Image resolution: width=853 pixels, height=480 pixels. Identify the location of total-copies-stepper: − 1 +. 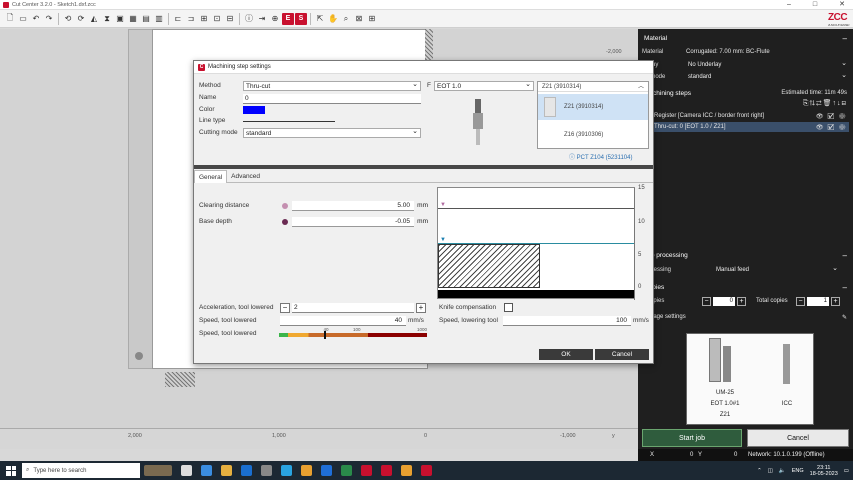
(818, 301).